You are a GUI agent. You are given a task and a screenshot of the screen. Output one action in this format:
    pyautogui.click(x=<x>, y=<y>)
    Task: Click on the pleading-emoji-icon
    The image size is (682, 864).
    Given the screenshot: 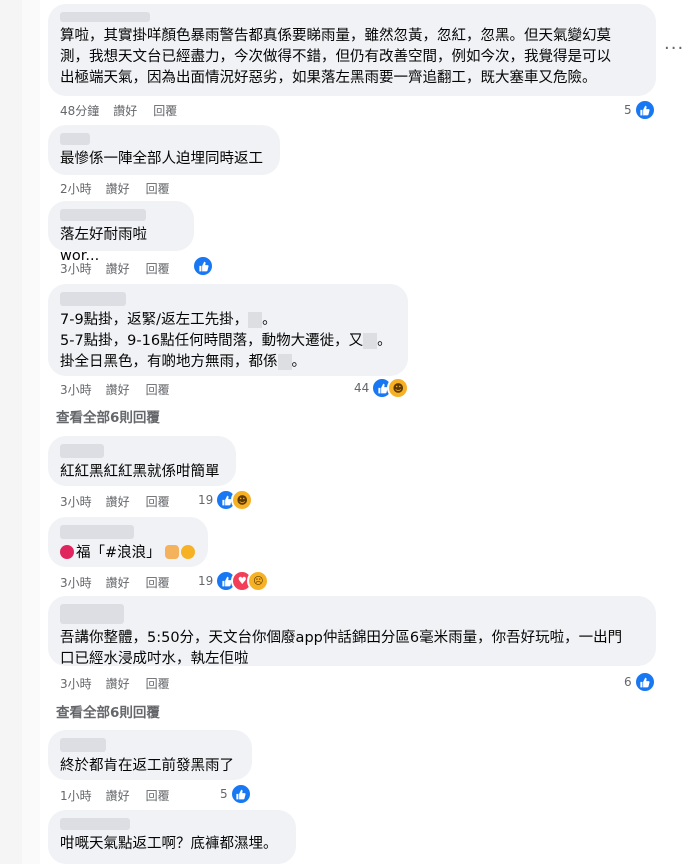 What is the action you would take?
    pyautogui.click(x=187, y=552)
    